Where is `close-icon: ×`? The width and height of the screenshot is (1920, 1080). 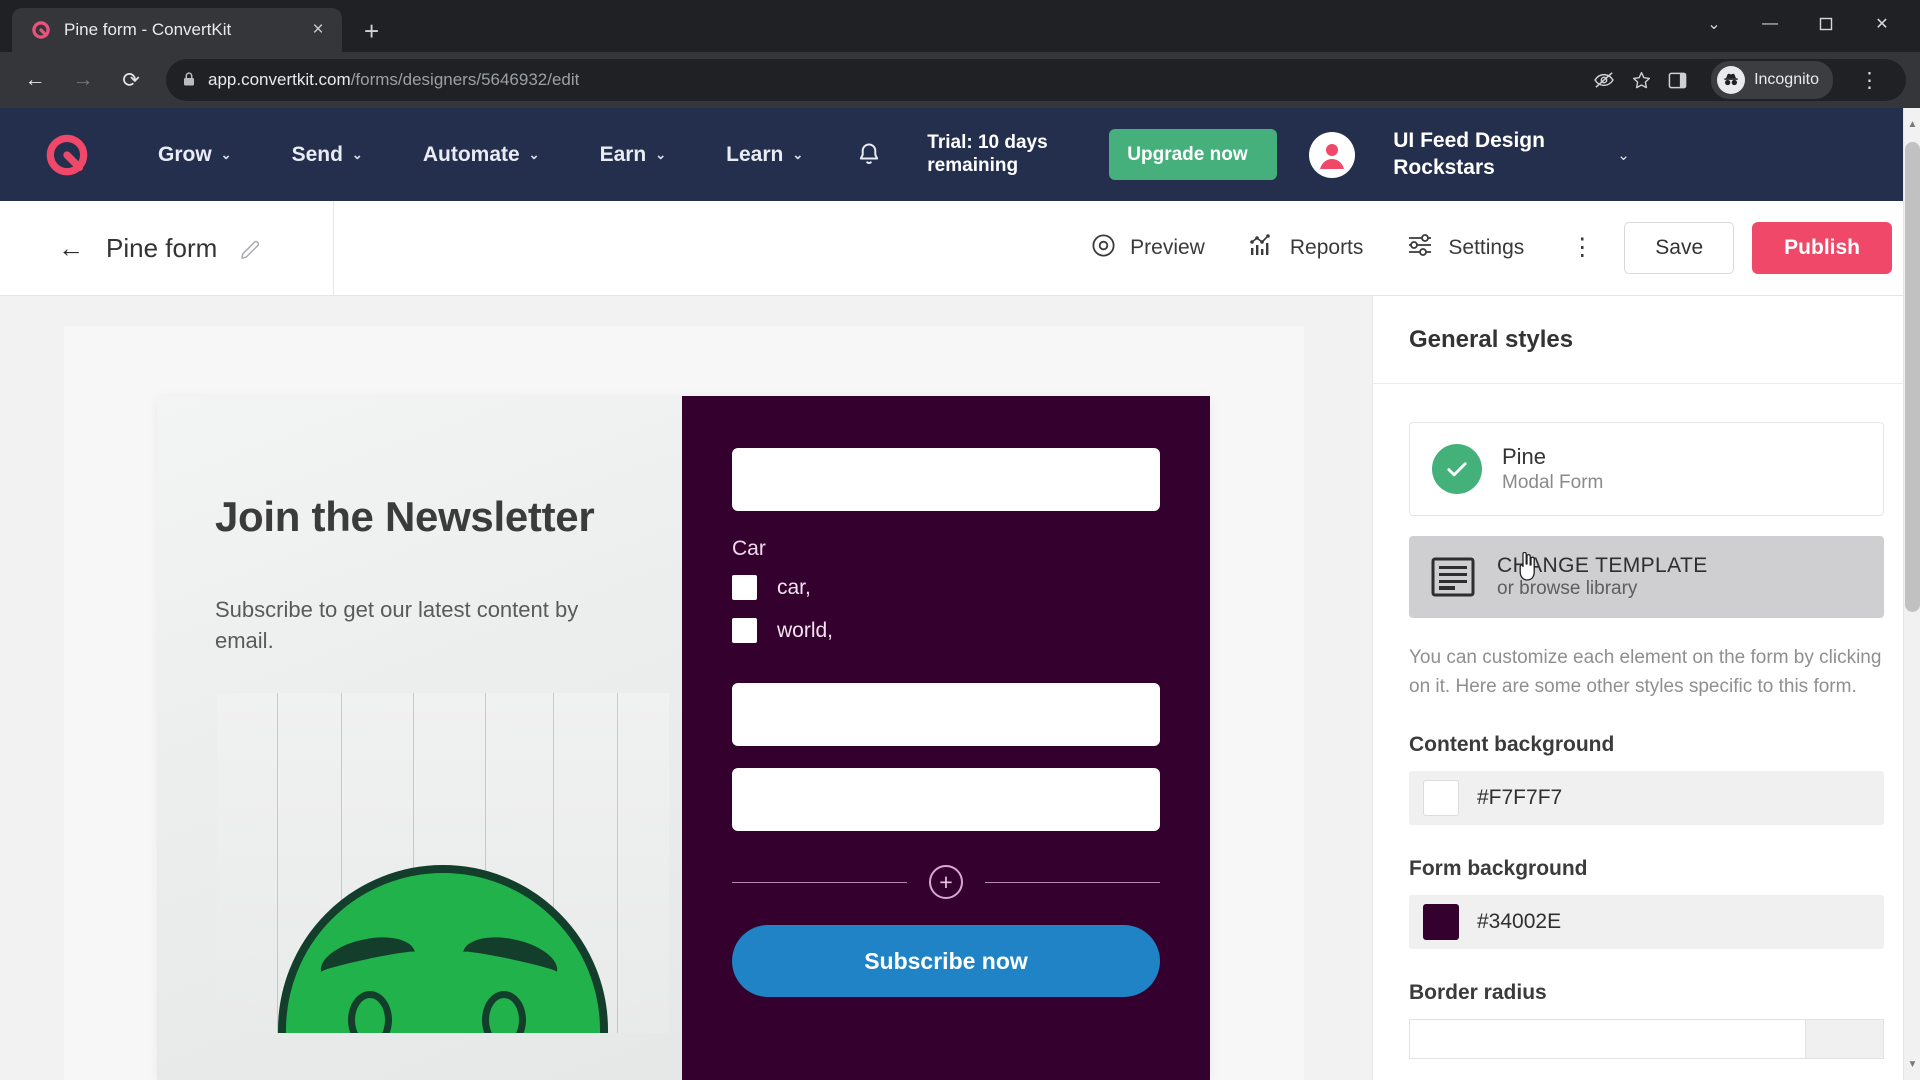 close-icon: × is located at coordinates (318, 30).